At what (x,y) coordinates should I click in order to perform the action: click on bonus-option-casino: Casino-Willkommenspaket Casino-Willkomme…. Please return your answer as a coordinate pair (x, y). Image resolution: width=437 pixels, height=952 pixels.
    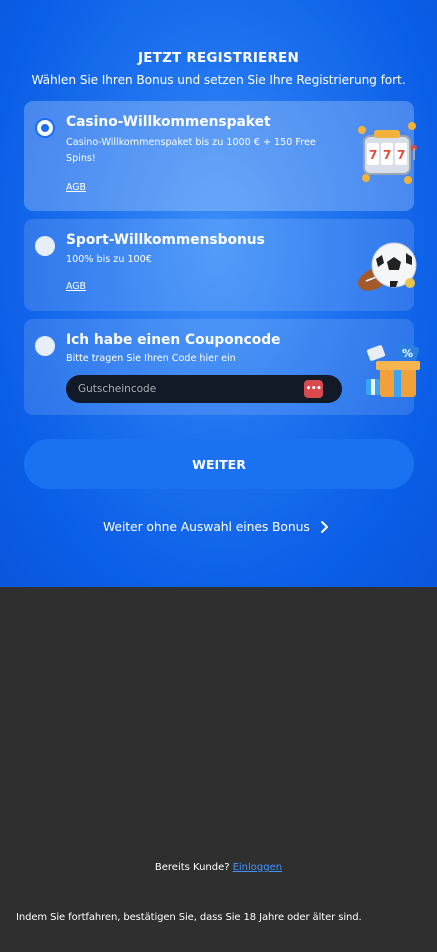
    Looking at the image, I should click on (220, 156).